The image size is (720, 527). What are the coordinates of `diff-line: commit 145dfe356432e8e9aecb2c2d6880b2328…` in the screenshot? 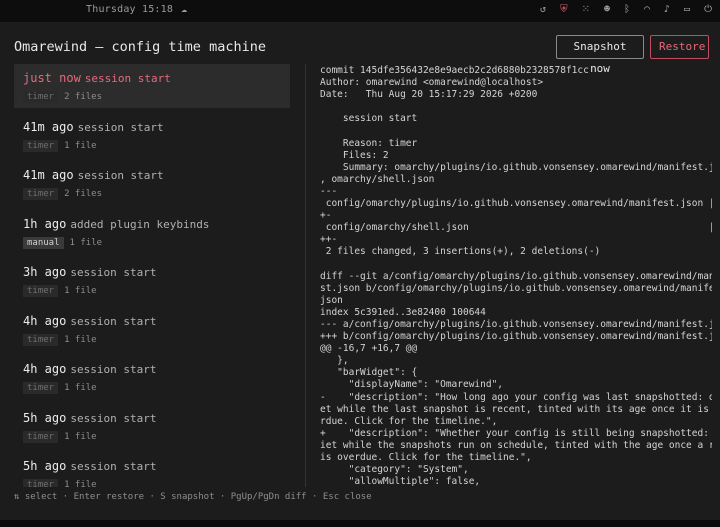 It's located at (454, 70).